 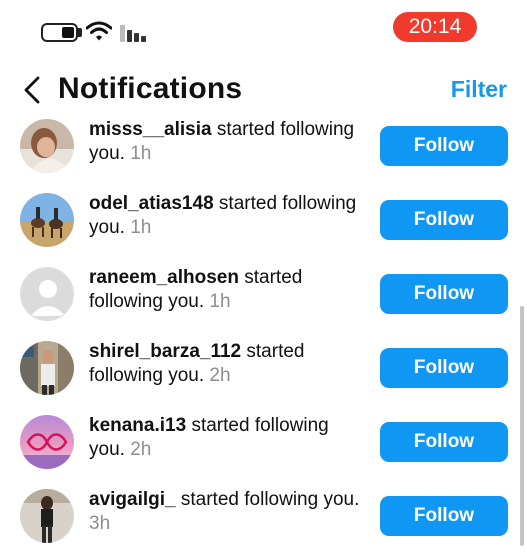 I want to click on username: avigailgi_, so click(x=132, y=499).